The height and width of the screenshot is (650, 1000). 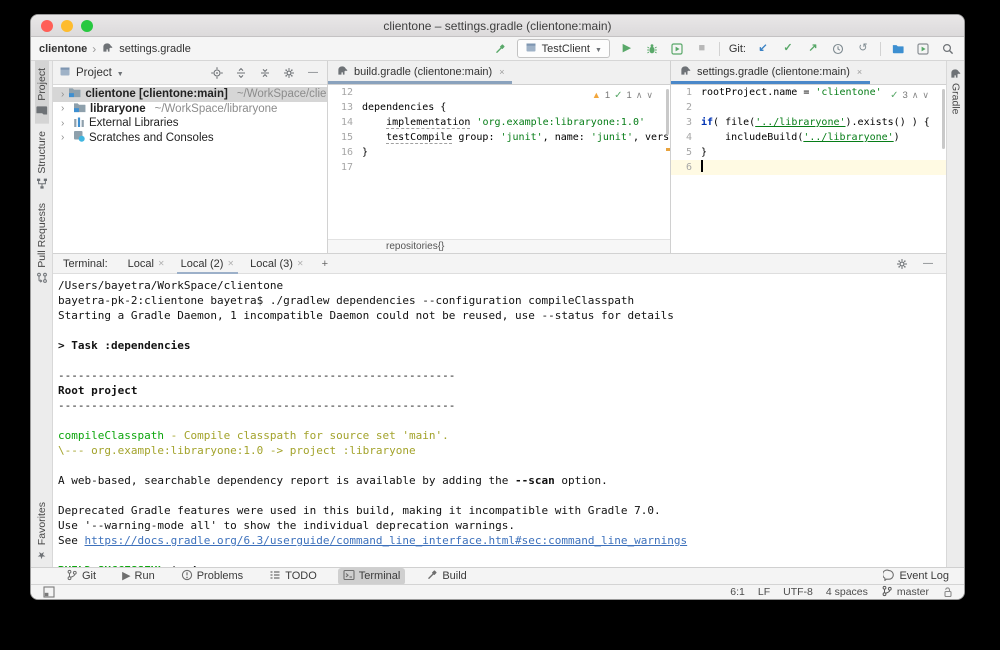 What do you see at coordinates (371, 576) in the screenshot?
I see `tool-window-button-terminal: Terminal` at bounding box center [371, 576].